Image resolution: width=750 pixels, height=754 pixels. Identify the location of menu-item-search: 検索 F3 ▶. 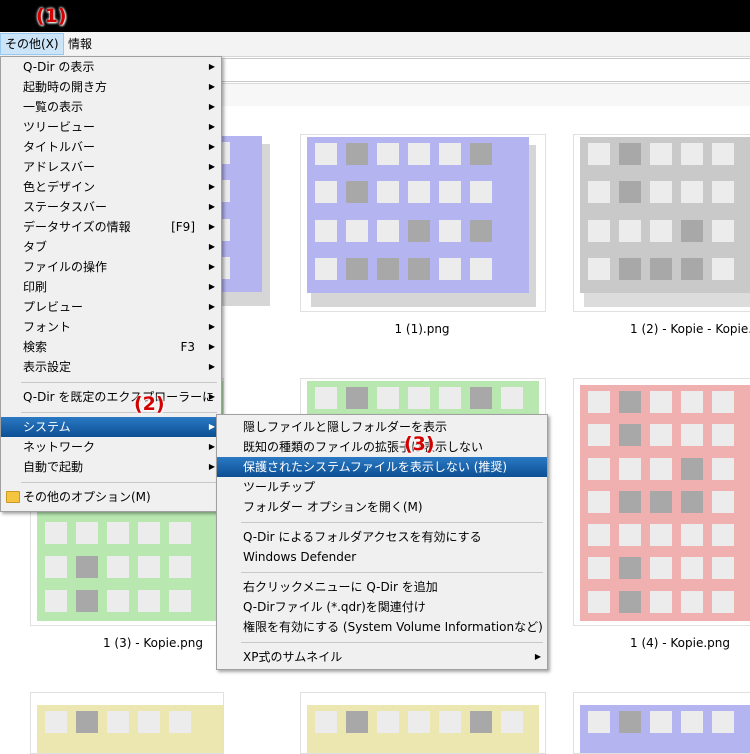
(111, 347).